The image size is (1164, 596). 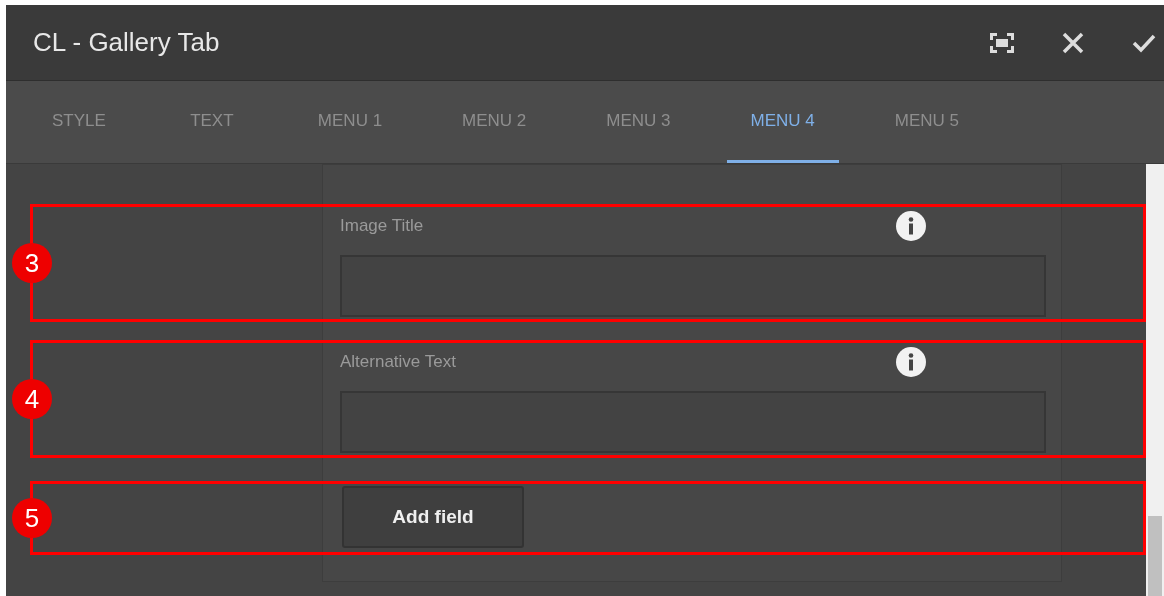 What do you see at coordinates (433, 517) in the screenshot?
I see `add-field-button: Add field` at bounding box center [433, 517].